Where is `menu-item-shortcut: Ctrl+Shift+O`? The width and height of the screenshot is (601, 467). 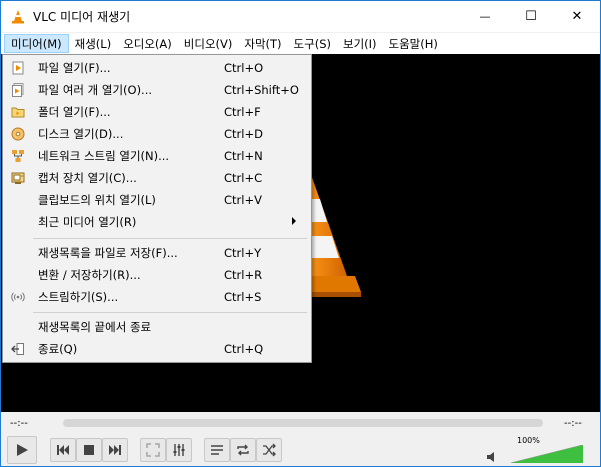 menu-item-shortcut: Ctrl+Shift+O is located at coordinates (261, 90).